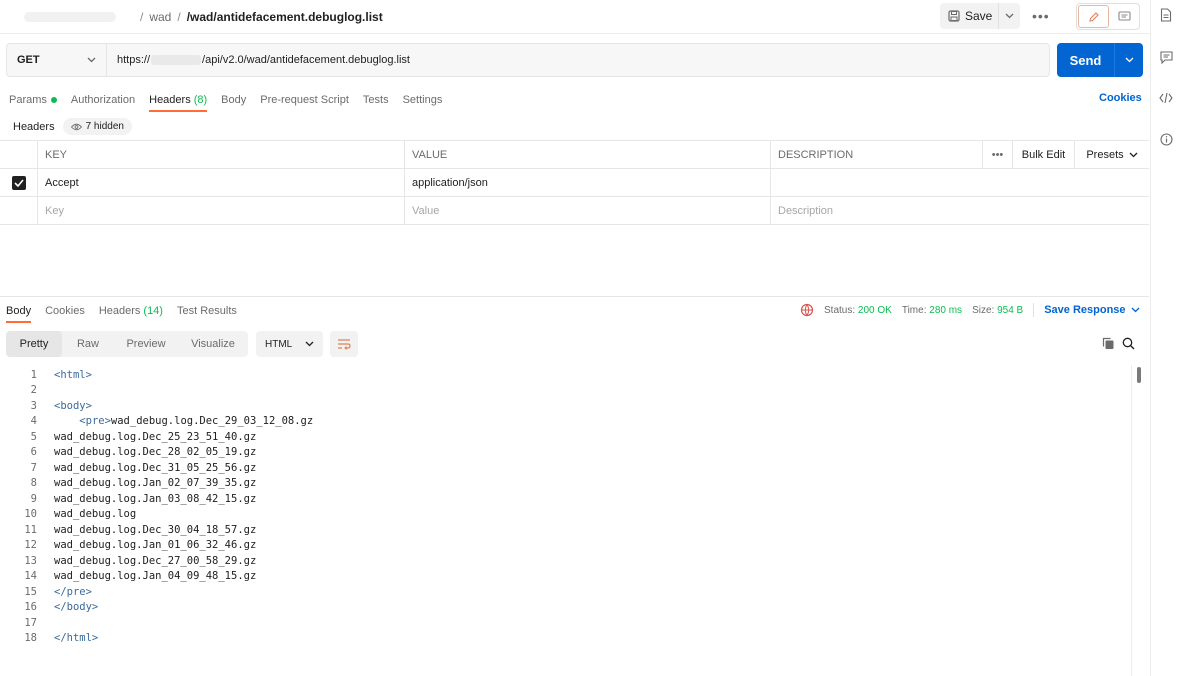 The height and width of the screenshot is (676, 1181). What do you see at coordinates (155, 545) in the screenshot?
I see `code-text: wad_debug.log.Jan_01_06_32_46.gz` at bounding box center [155, 545].